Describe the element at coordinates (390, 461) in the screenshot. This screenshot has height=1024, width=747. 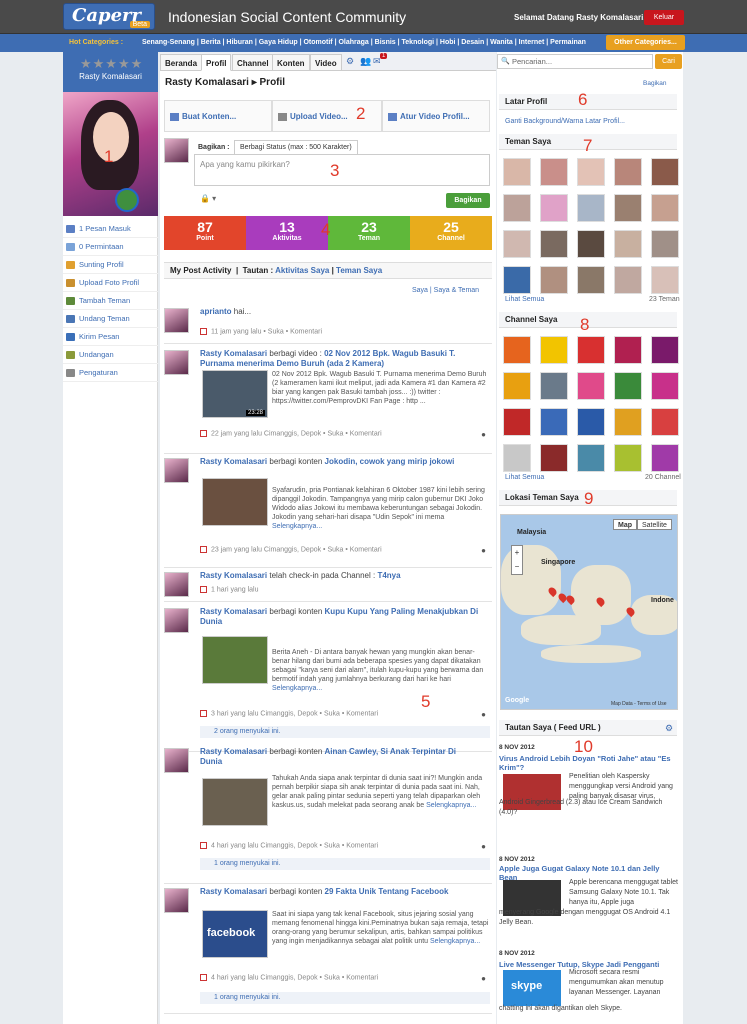
I see `post-title-link: Jokodin, cowok yang mirip jokowi` at that location.